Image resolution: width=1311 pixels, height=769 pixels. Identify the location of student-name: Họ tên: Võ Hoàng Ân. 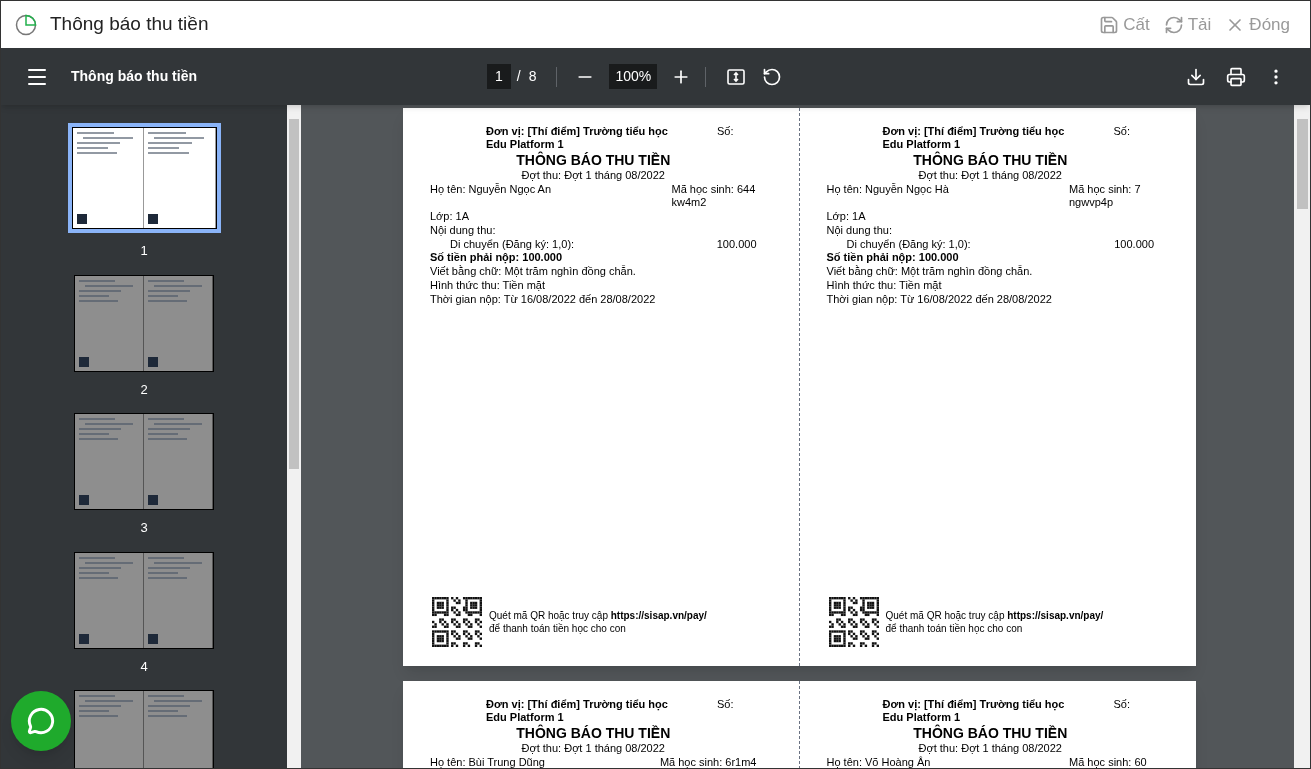
(878, 762).